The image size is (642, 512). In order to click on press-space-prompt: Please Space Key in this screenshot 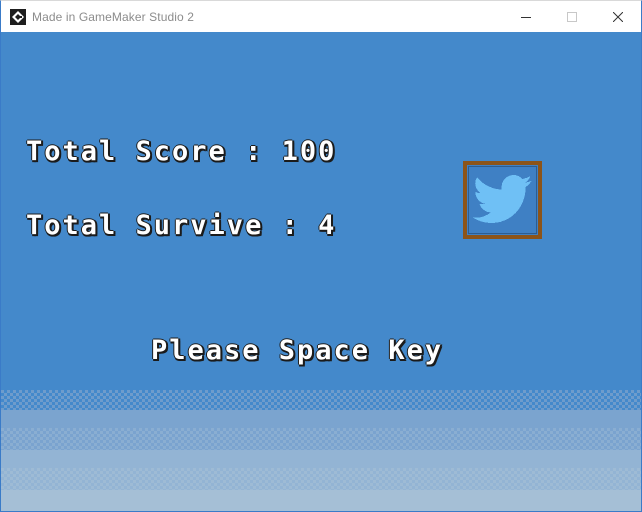, I will do `click(297, 350)`.